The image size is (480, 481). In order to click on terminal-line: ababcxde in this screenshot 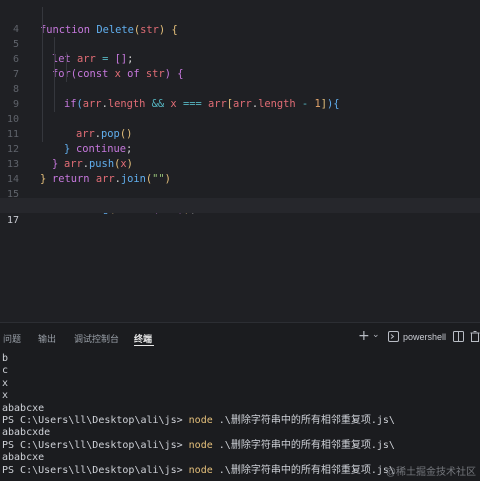, I will do `click(26, 433)`.